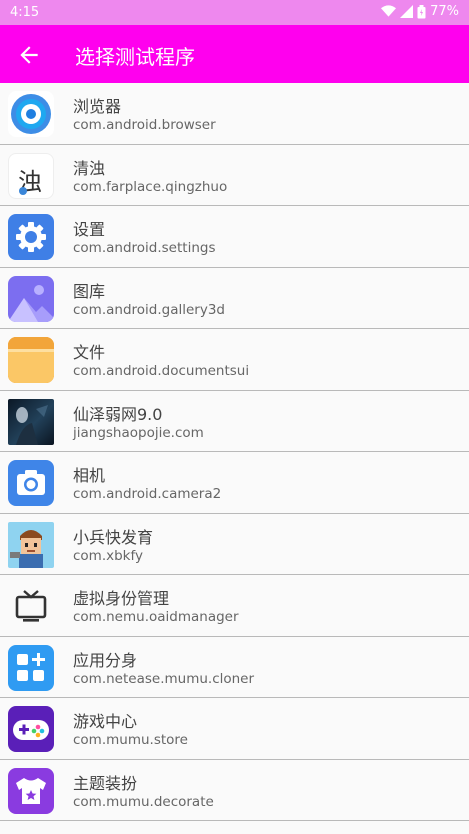 This screenshot has width=469, height=834. Describe the element at coordinates (25, 12) in the screenshot. I see `status-time: 4:15` at that location.